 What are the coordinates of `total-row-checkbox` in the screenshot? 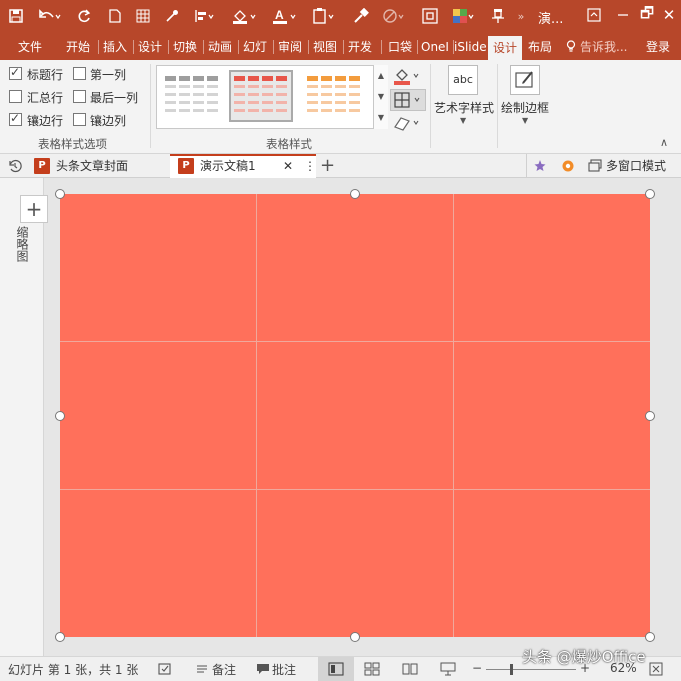 It's located at (15, 96).